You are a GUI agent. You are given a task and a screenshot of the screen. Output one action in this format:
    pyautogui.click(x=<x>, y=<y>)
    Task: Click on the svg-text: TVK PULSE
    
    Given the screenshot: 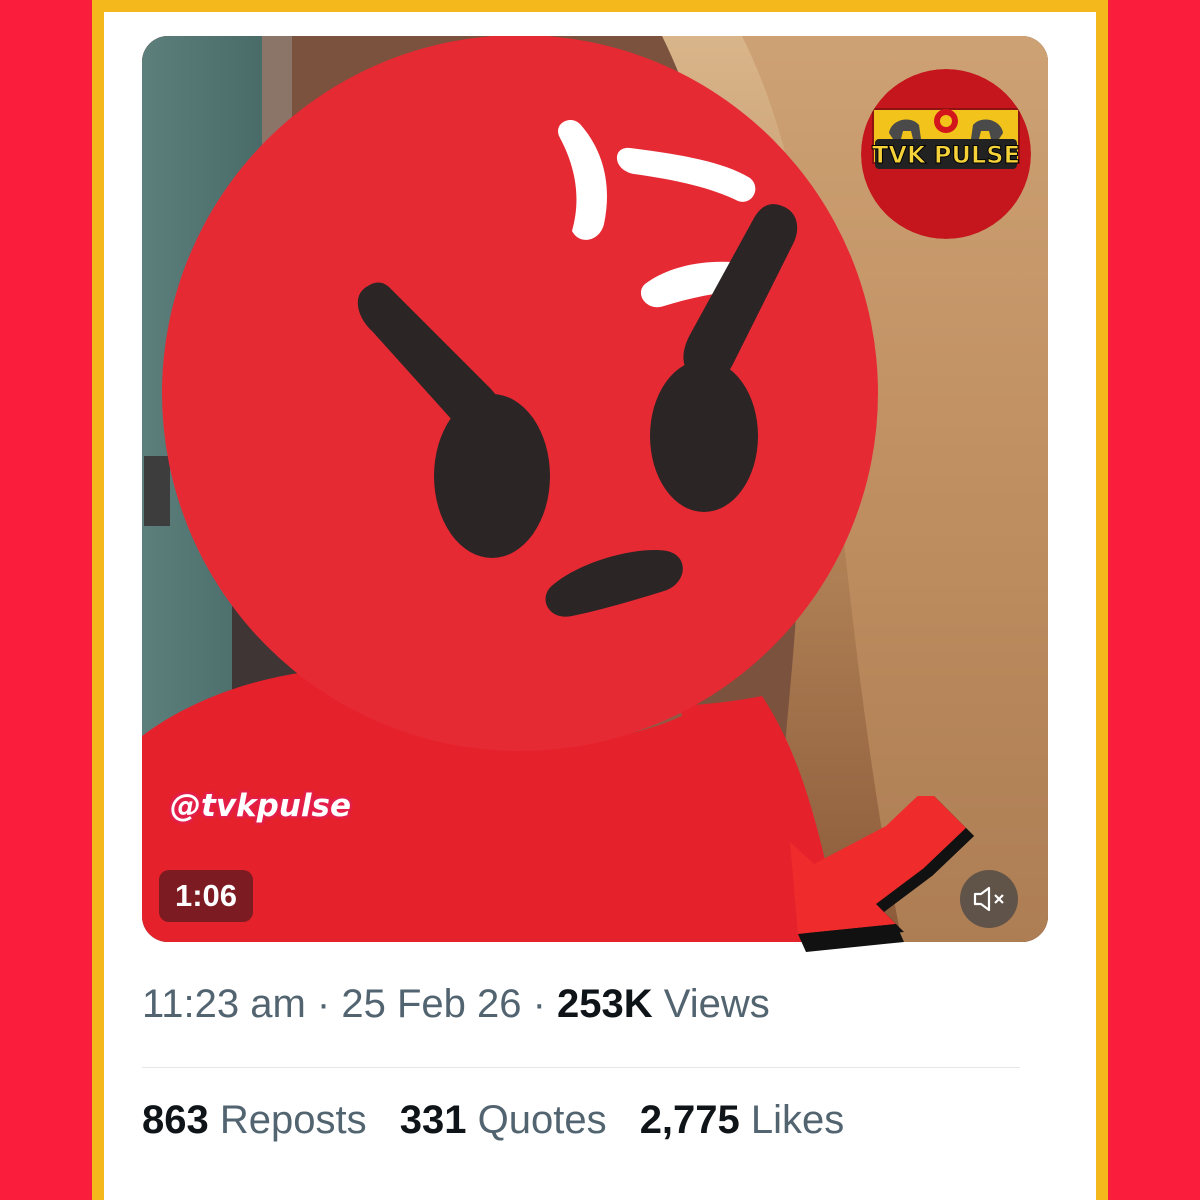 What is the action you would take?
    pyautogui.click(x=946, y=155)
    